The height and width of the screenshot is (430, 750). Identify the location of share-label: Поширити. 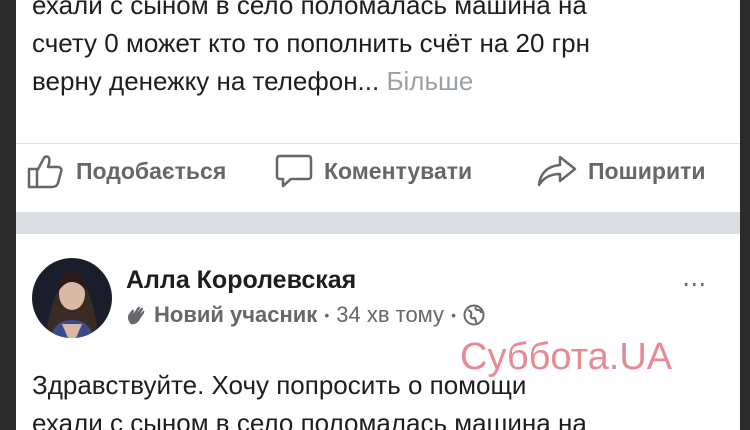
(647, 170).